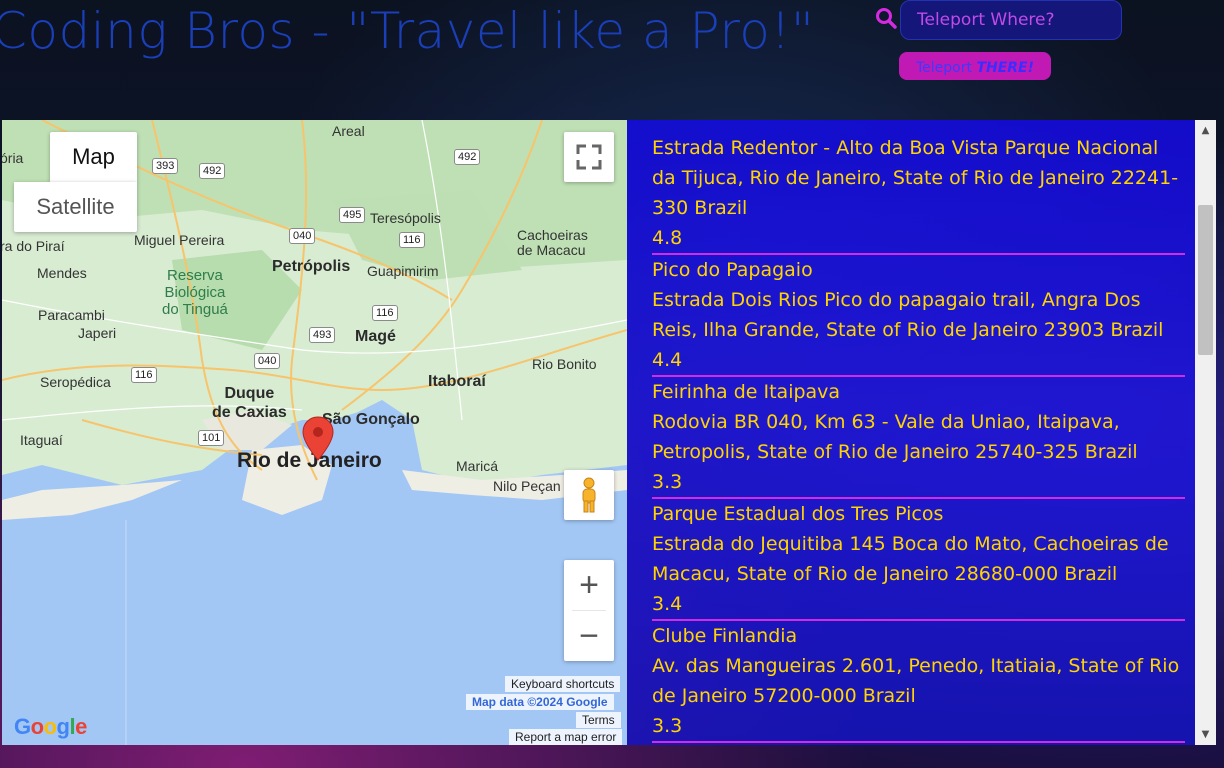 The width and height of the screenshot is (1224, 768). Describe the element at coordinates (195, 292) in the screenshot. I see `map-label-reserva: Reserva Biológica do Tinguá` at that location.